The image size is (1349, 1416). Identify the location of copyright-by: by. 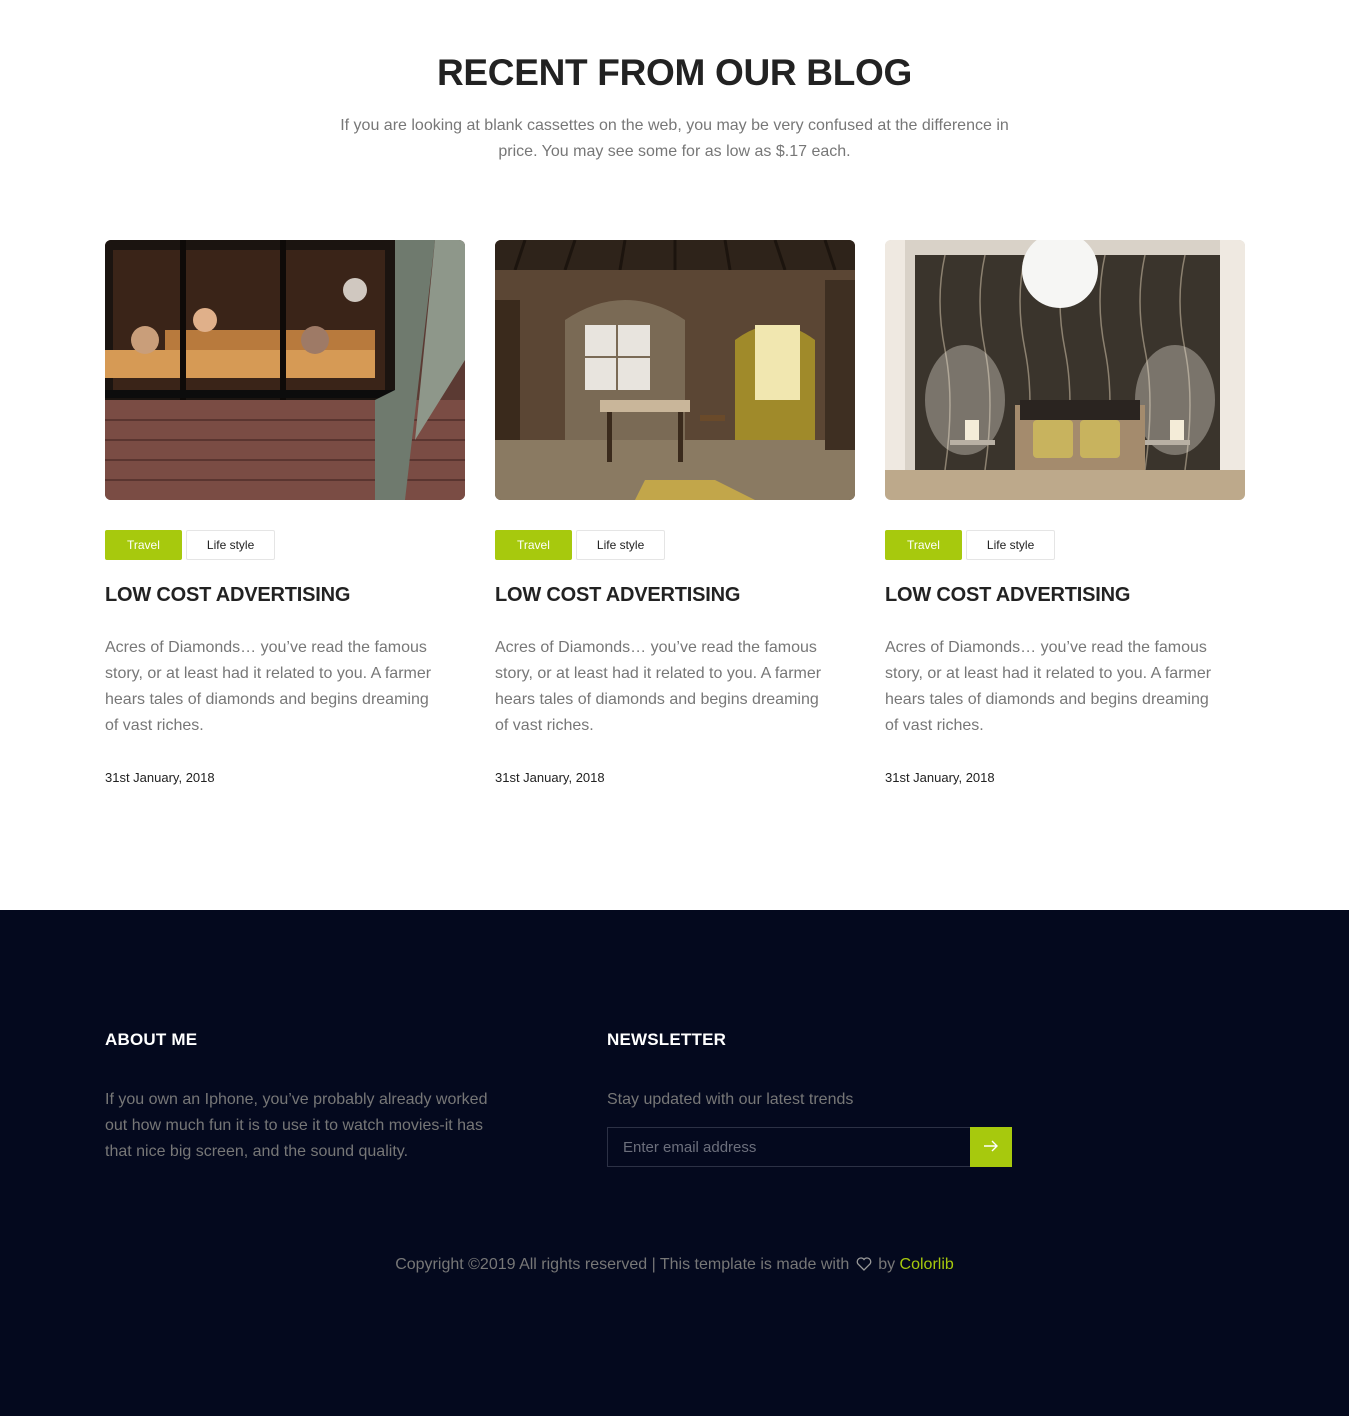
(887, 1264).